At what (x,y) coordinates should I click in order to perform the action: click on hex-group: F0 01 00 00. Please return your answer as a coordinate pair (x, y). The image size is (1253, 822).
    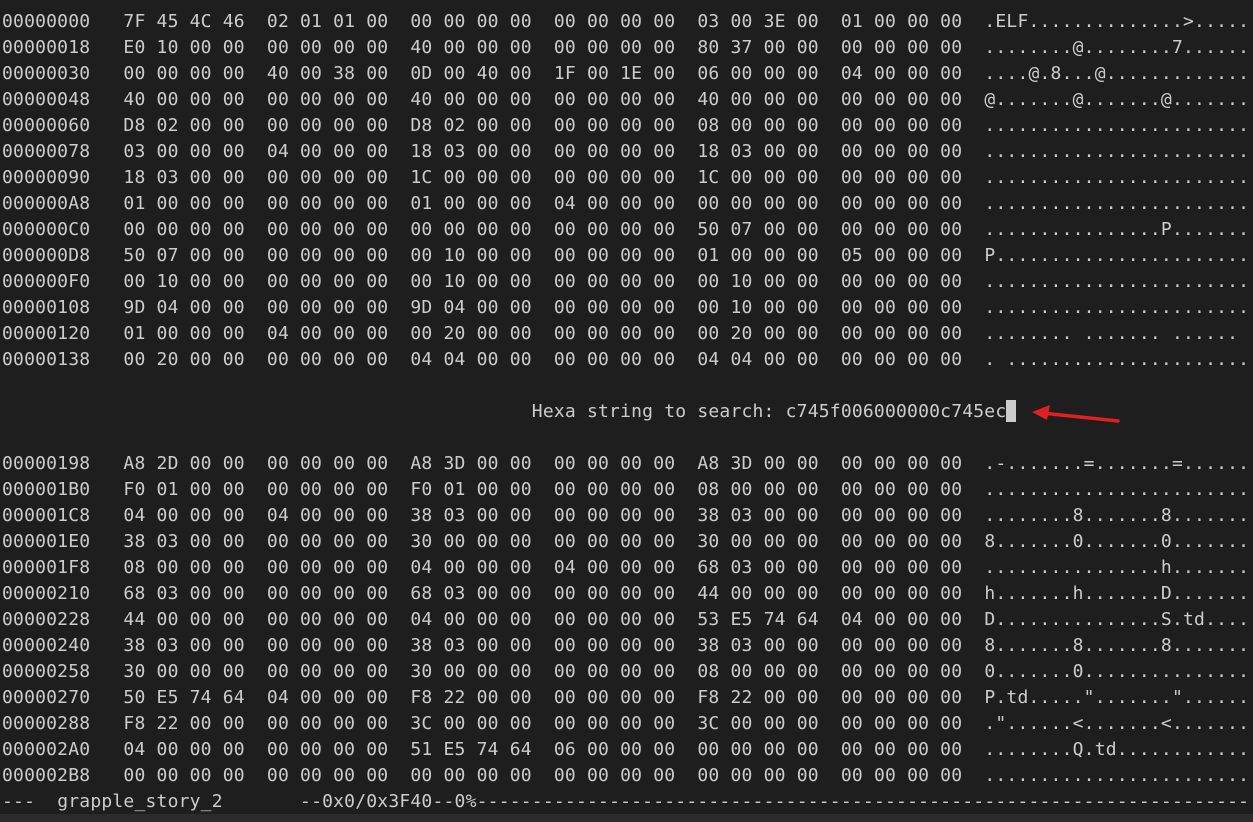
    Looking at the image, I should click on (184, 489).